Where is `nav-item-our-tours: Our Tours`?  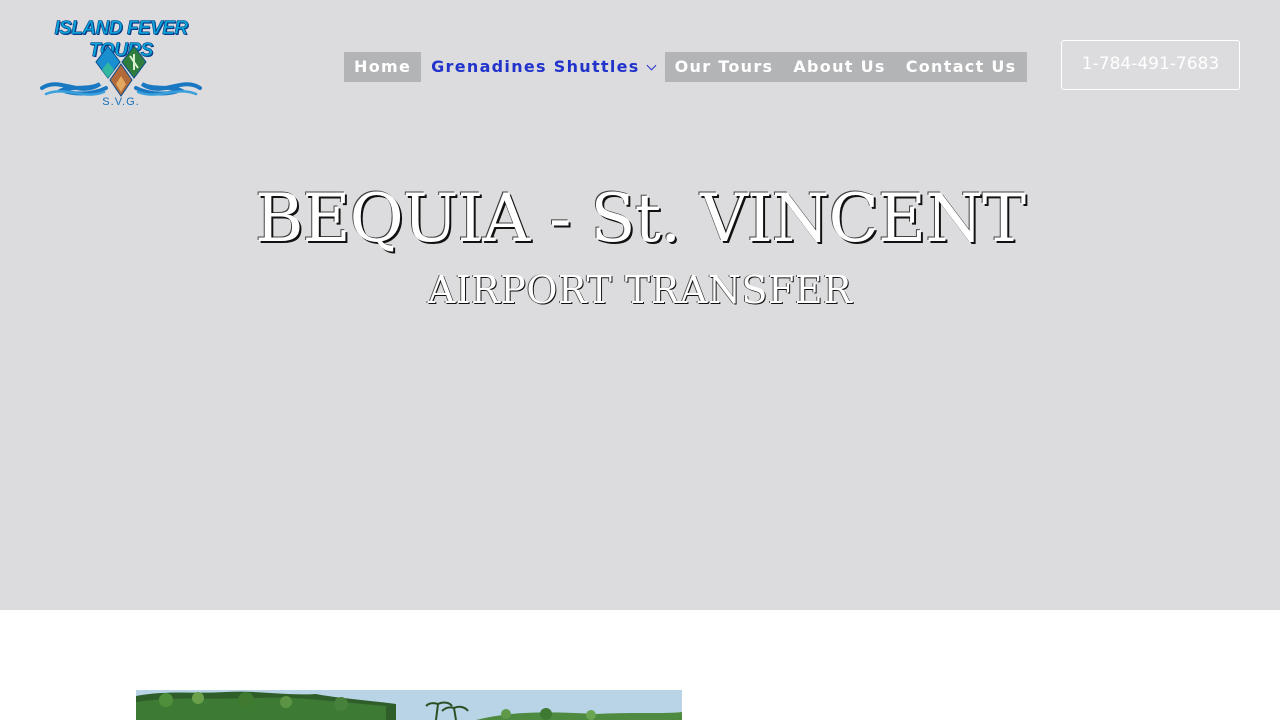 nav-item-our-tours: Our Tours is located at coordinates (724, 67).